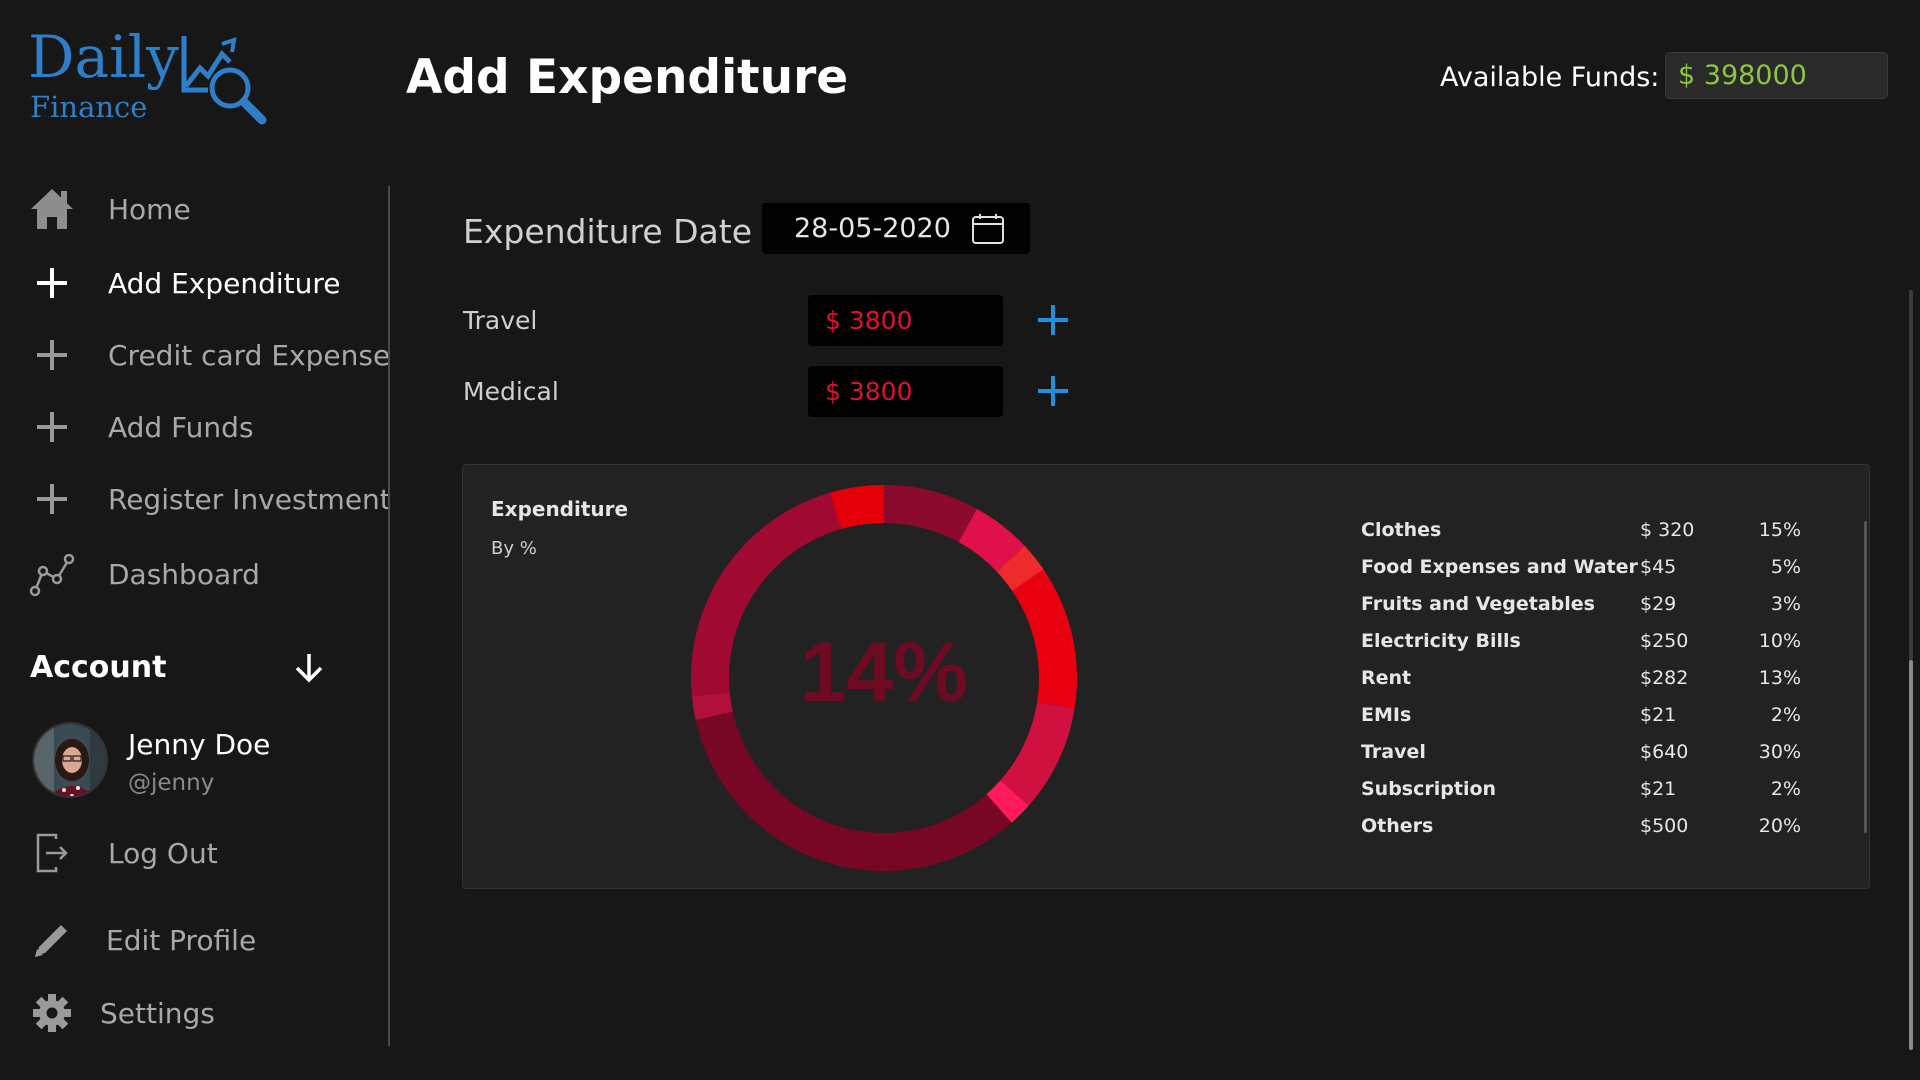 This screenshot has height=1080, width=1920. I want to click on category-amount: $29, so click(1658, 604).